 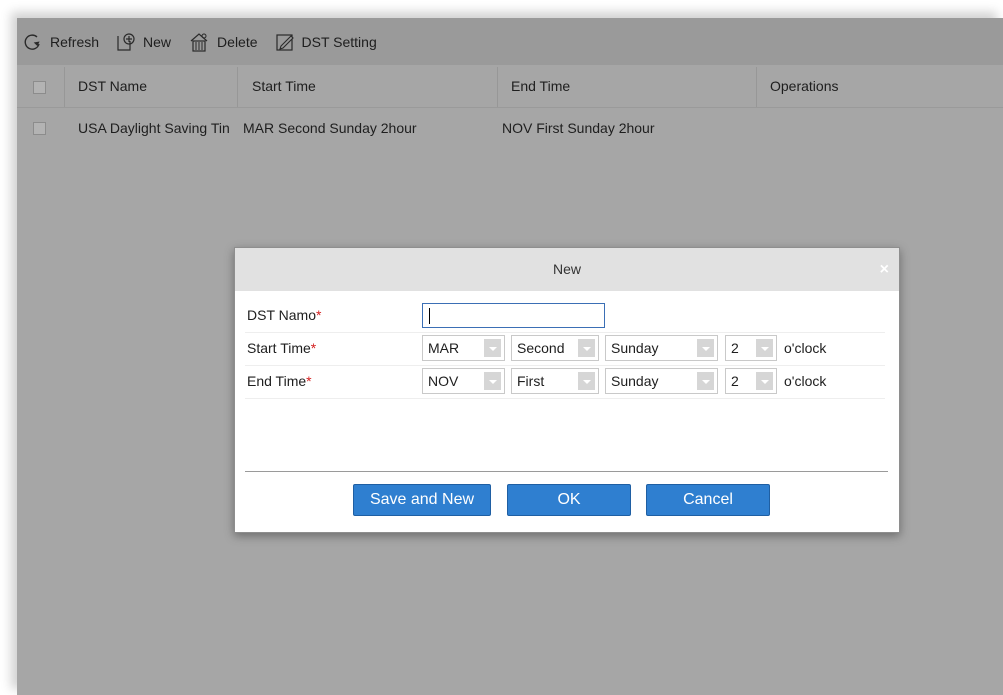 What do you see at coordinates (566, 471) in the screenshot?
I see `dialog-divider` at bounding box center [566, 471].